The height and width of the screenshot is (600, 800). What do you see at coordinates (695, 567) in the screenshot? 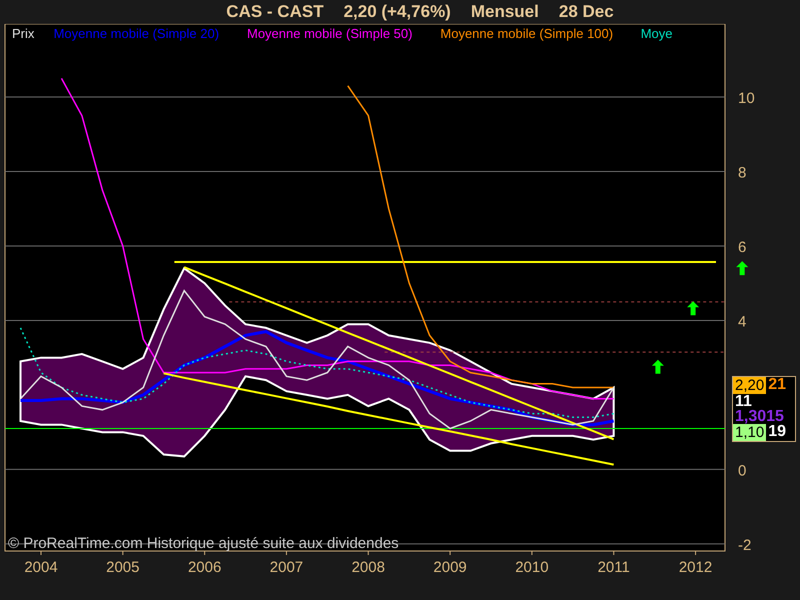
I see `x-axis-label: 2012` at bounding box center [695, 567].